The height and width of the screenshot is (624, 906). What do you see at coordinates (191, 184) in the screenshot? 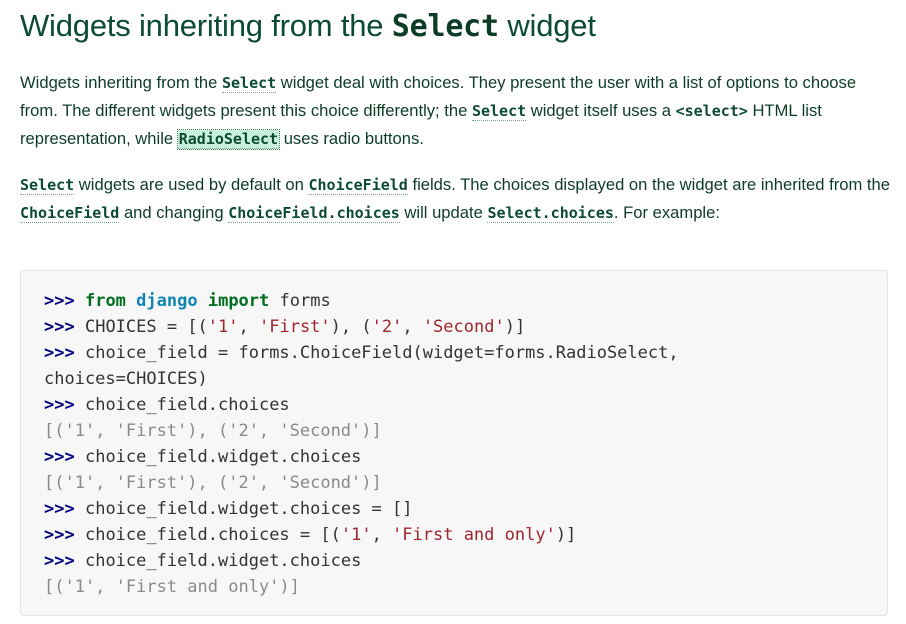
I see `para2-text-1: widgets are used by default on` at bounding box center [191, 184].